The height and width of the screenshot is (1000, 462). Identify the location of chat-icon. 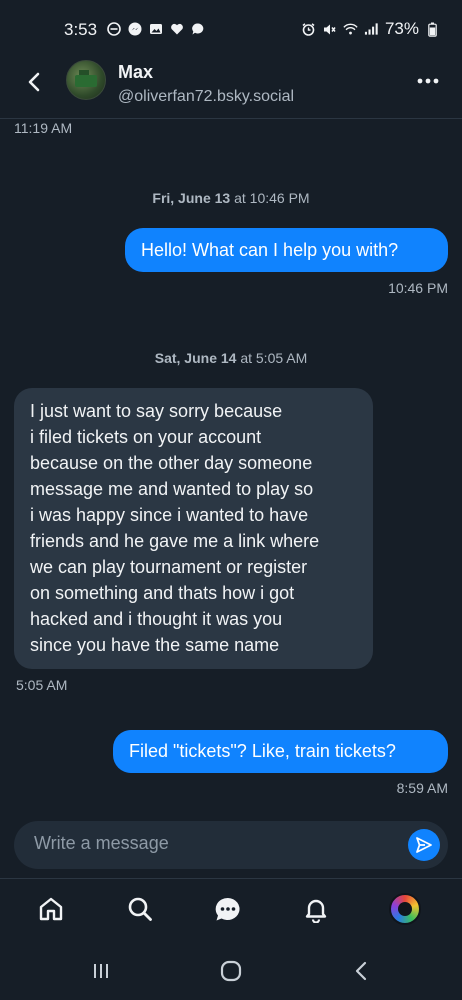
(227, 909).